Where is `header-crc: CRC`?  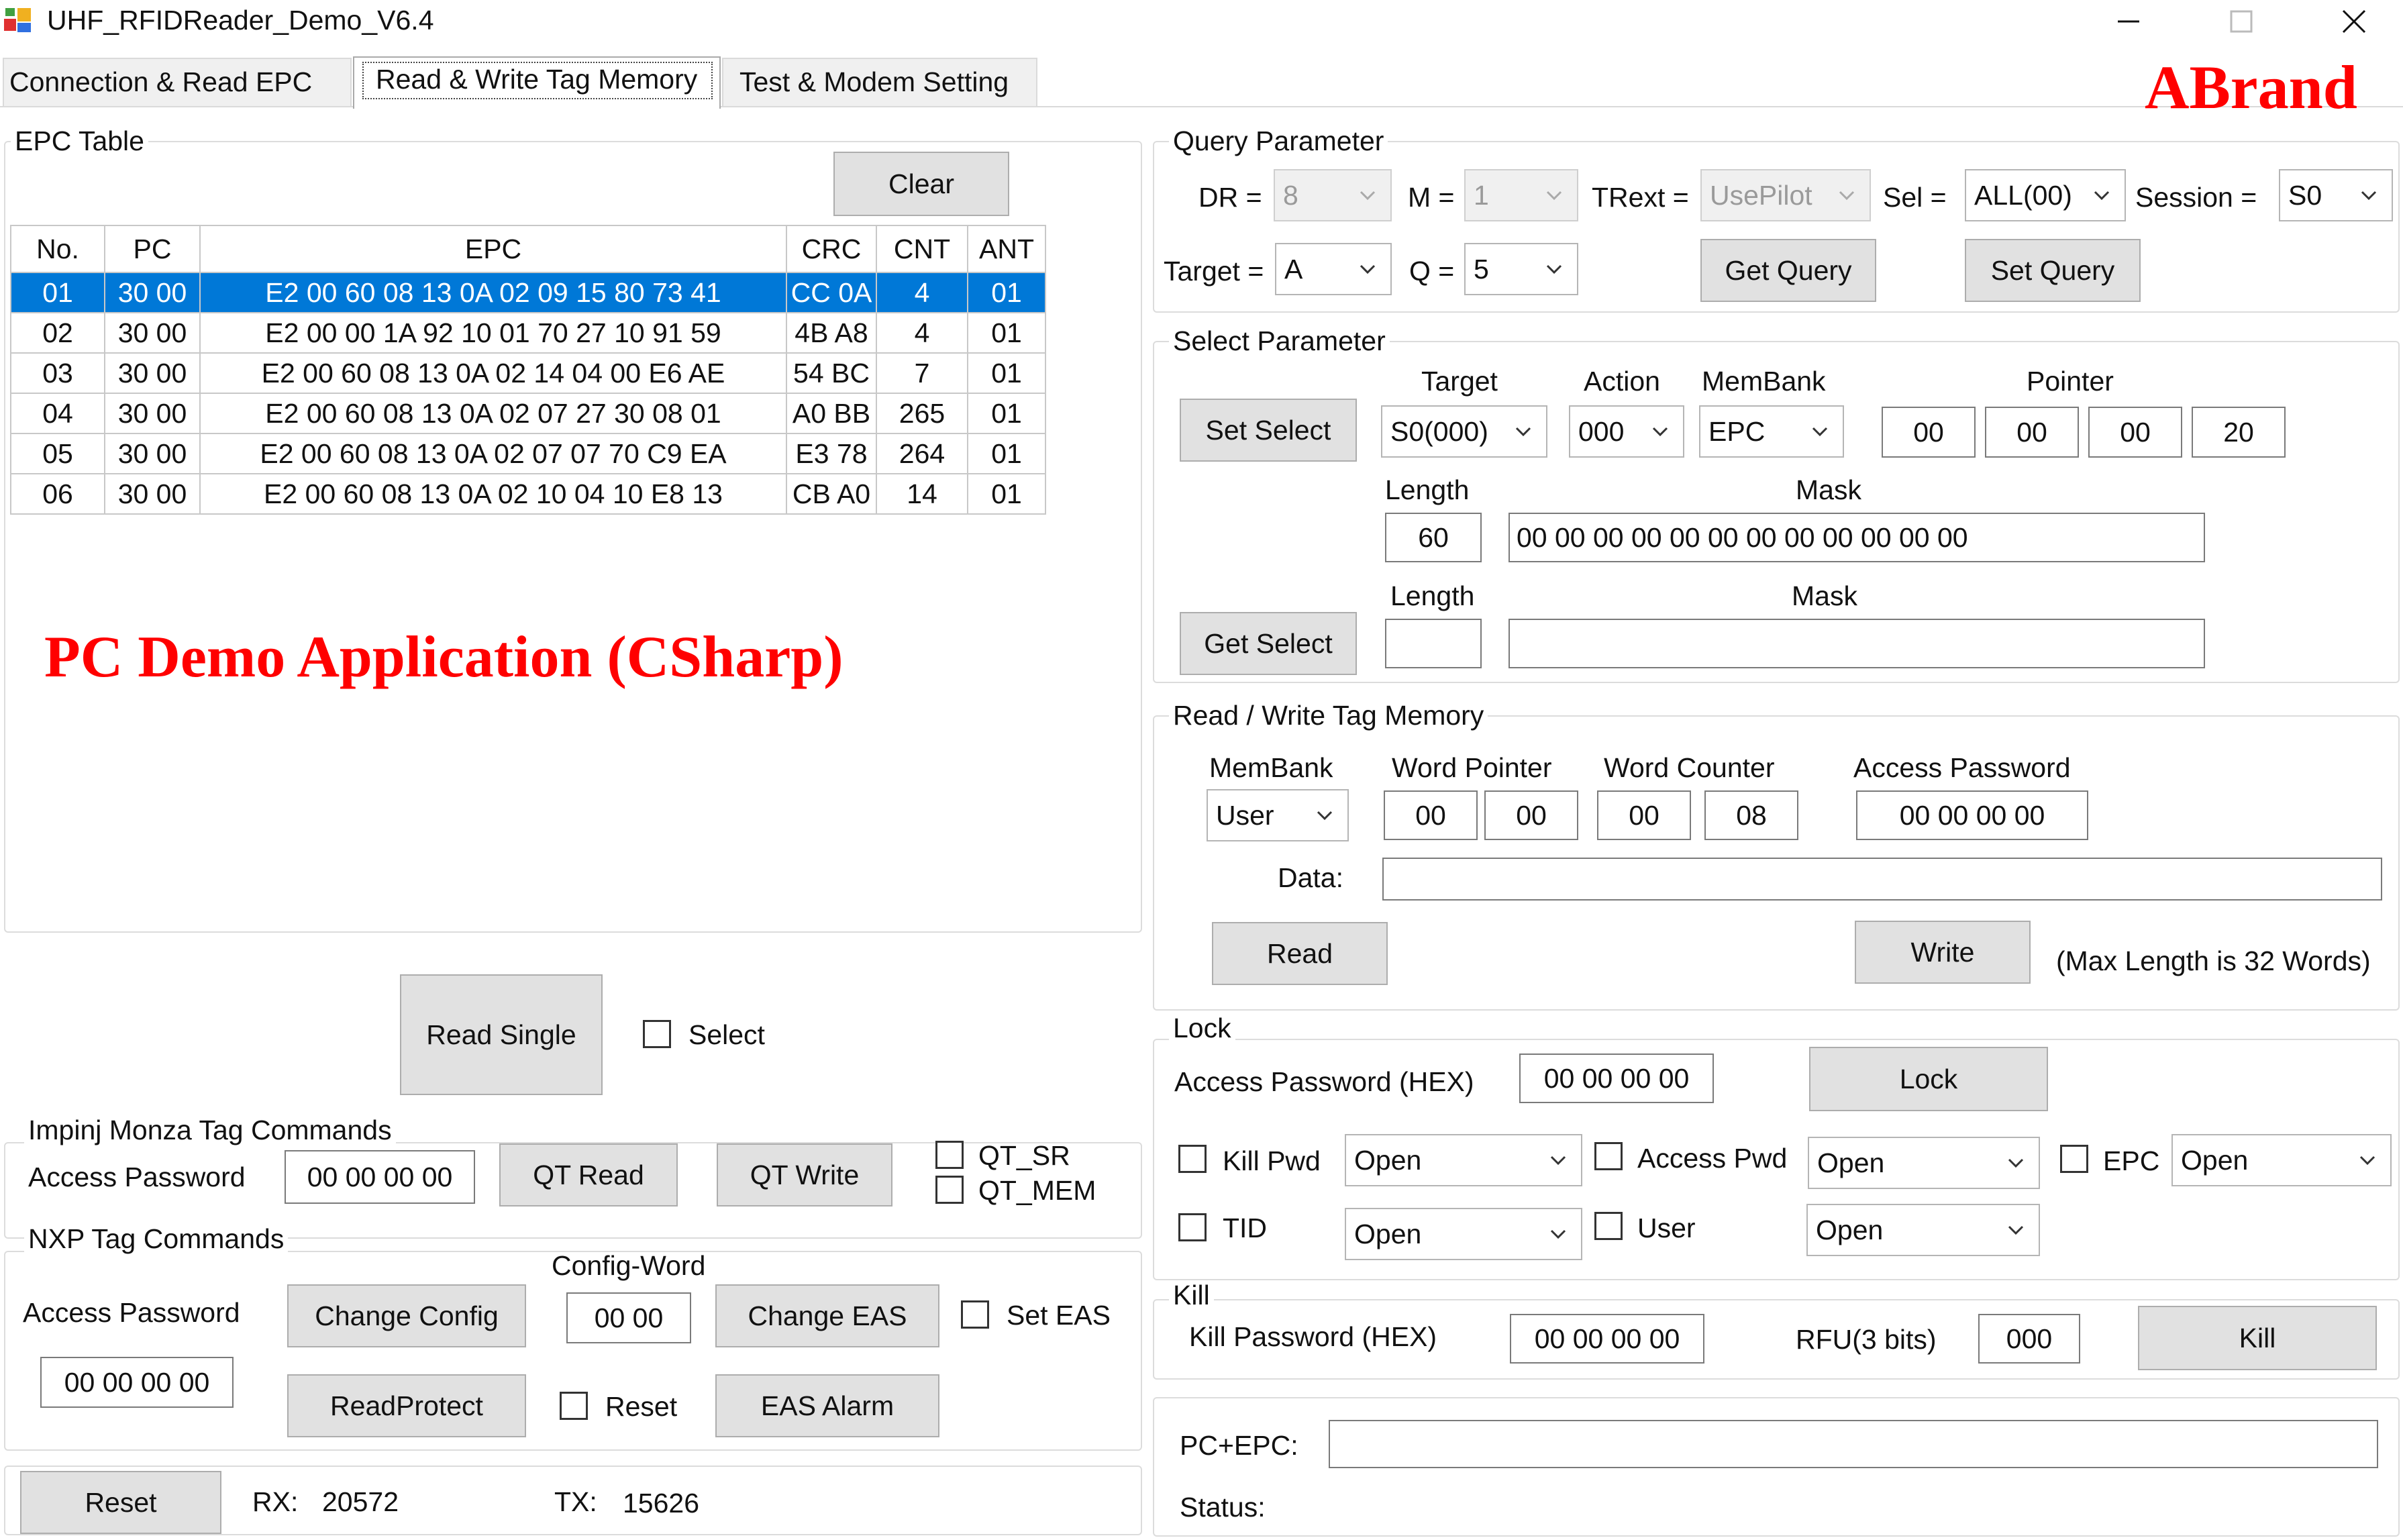
header-crc: CRC is located at coordinates (831, 249).